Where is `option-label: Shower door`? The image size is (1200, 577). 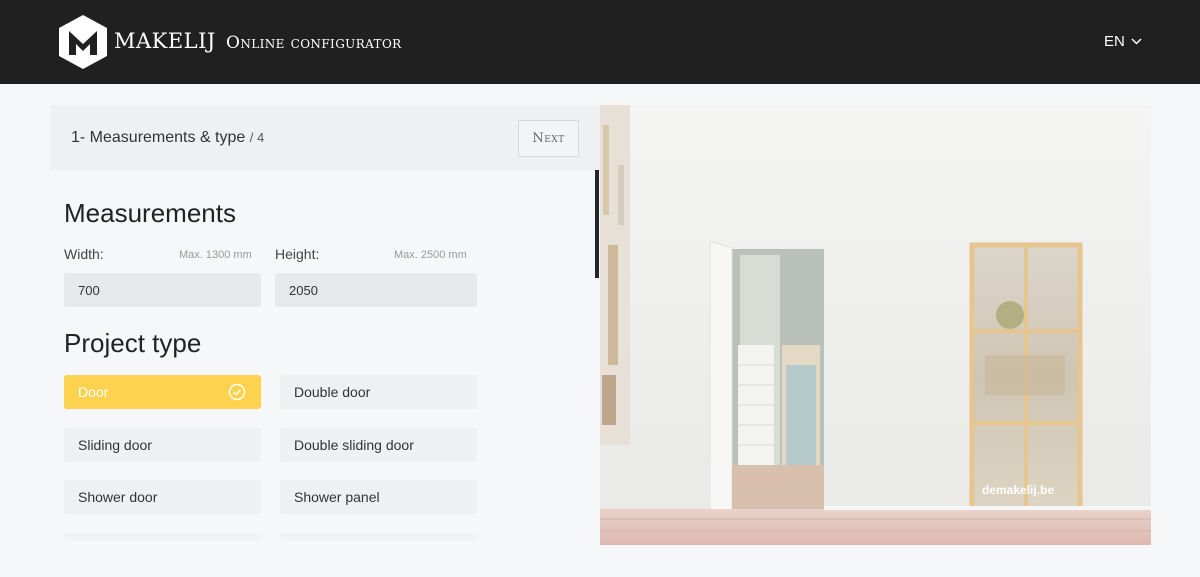
option-label: Shower door is located at coordinates (118, 497).